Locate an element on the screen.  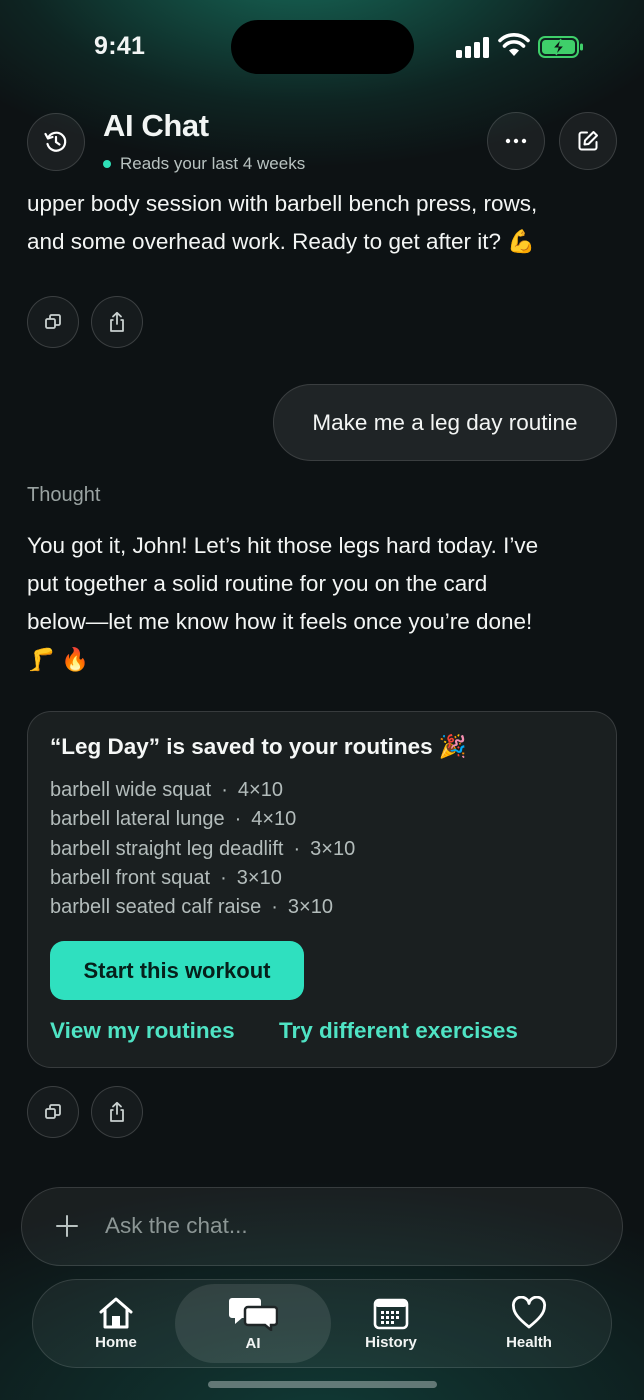
chat-bubbles-icon is located at coordinates (253, 1314).